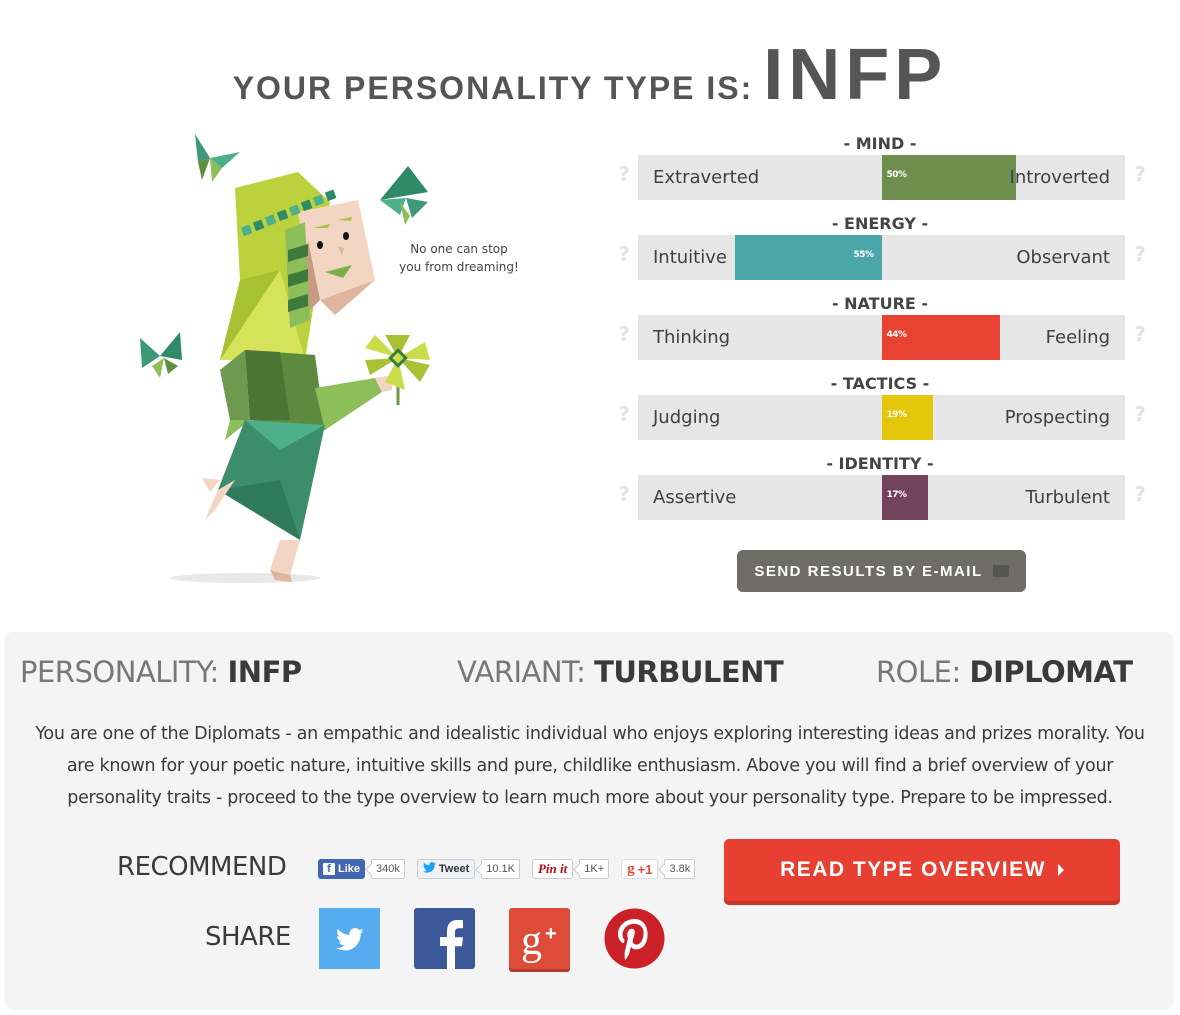 This screenshot has width=1180, height=1015. Describe the element at coordinates (881, 257) in the screenshot. I see `trait-bar: 55% Intuitive Observant` at that location.